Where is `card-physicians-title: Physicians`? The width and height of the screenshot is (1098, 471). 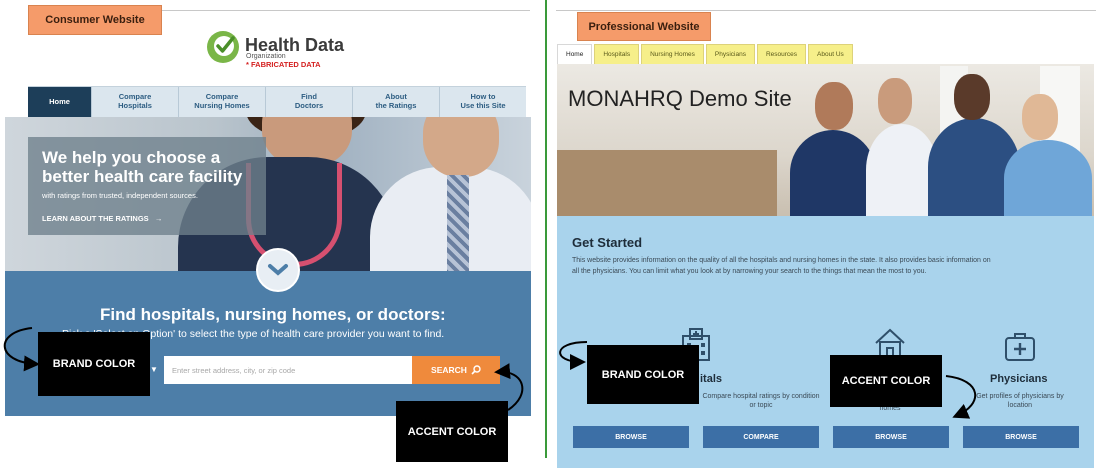
card-physicians-title: Physicians is located at coordinates (1019, 379).